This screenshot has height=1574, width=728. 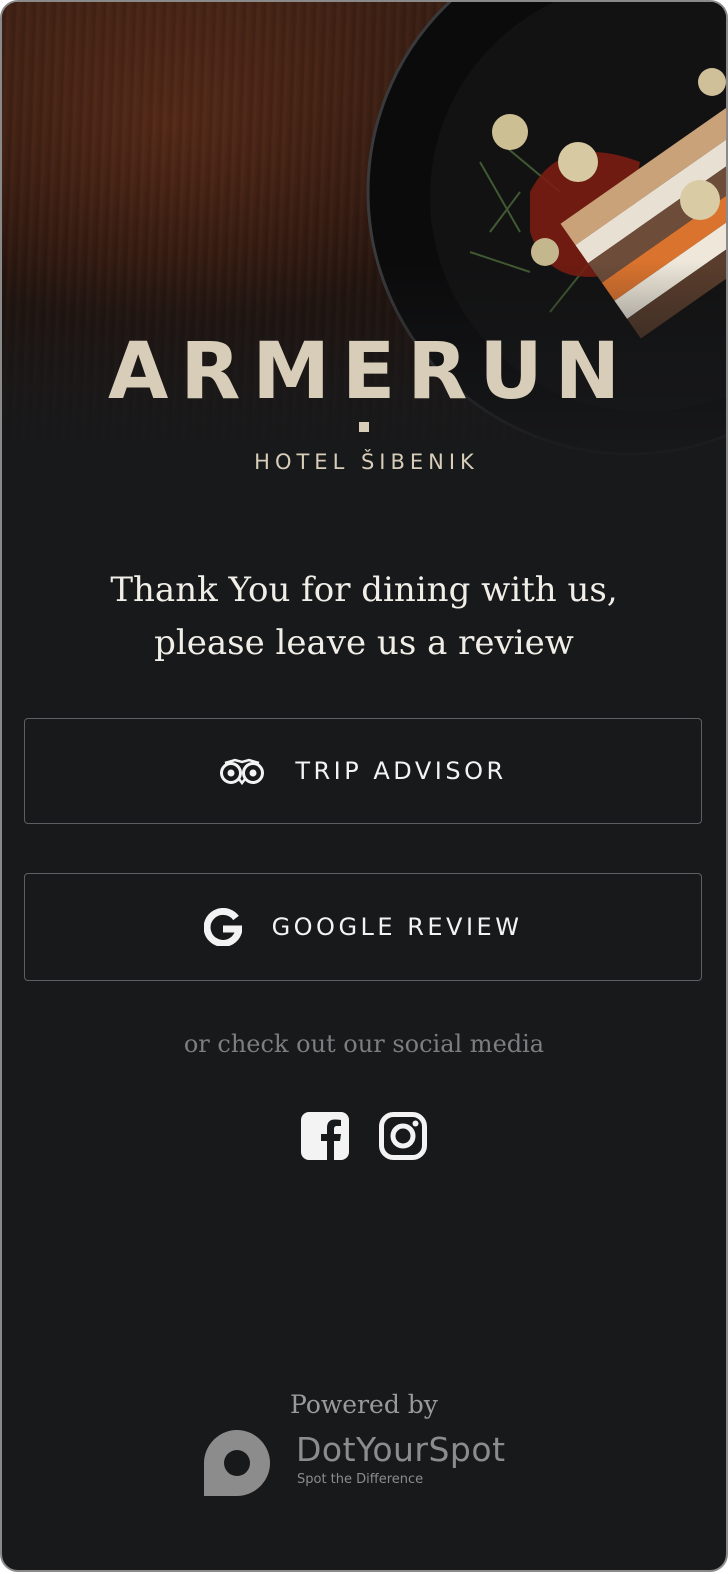 I want to click on dotyourspot-logo: DotYourSpot Spot the Difference, so click(x=372, y=1464).